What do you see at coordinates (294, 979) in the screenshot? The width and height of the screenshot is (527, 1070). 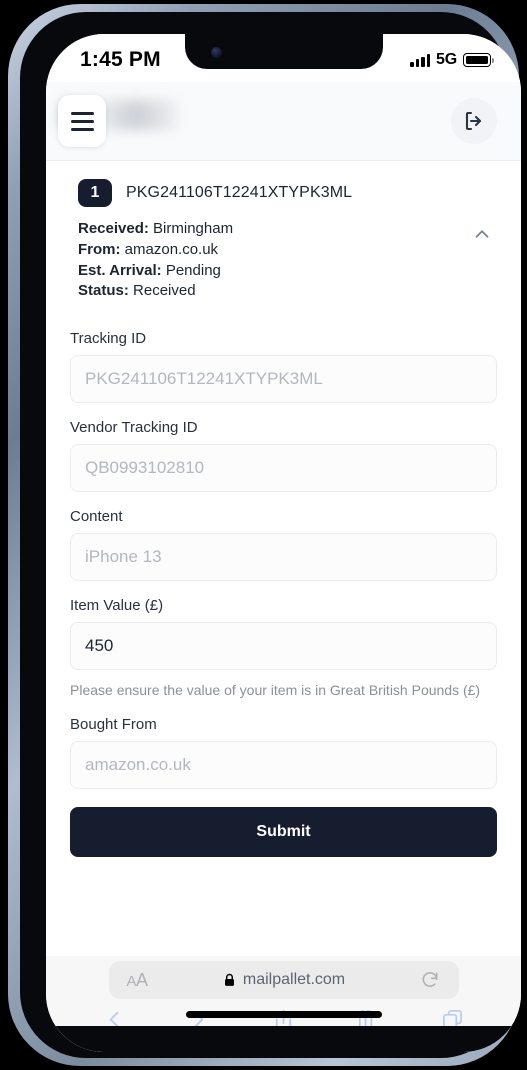 I see `url-domain: mailpallet.com` at bounding box center [294, 979].